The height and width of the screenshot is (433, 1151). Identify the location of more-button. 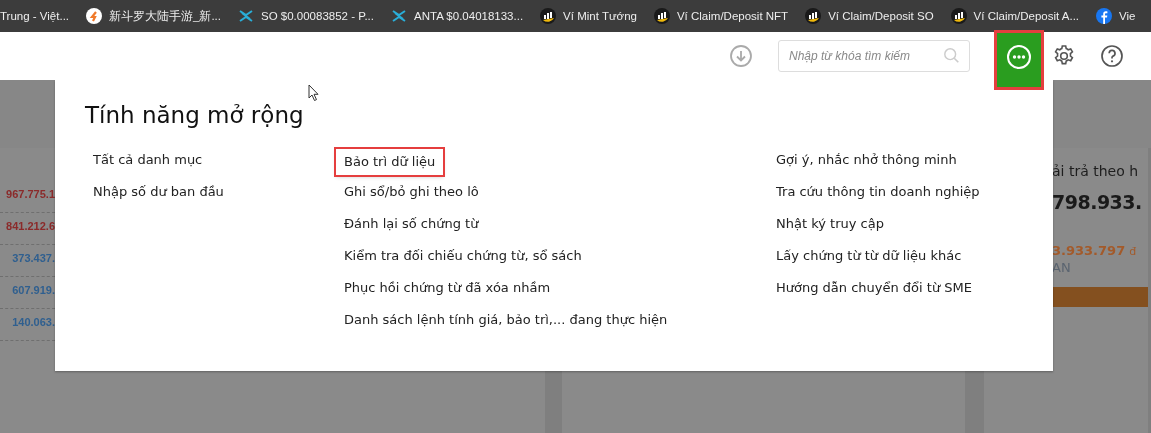
(1019, 60).